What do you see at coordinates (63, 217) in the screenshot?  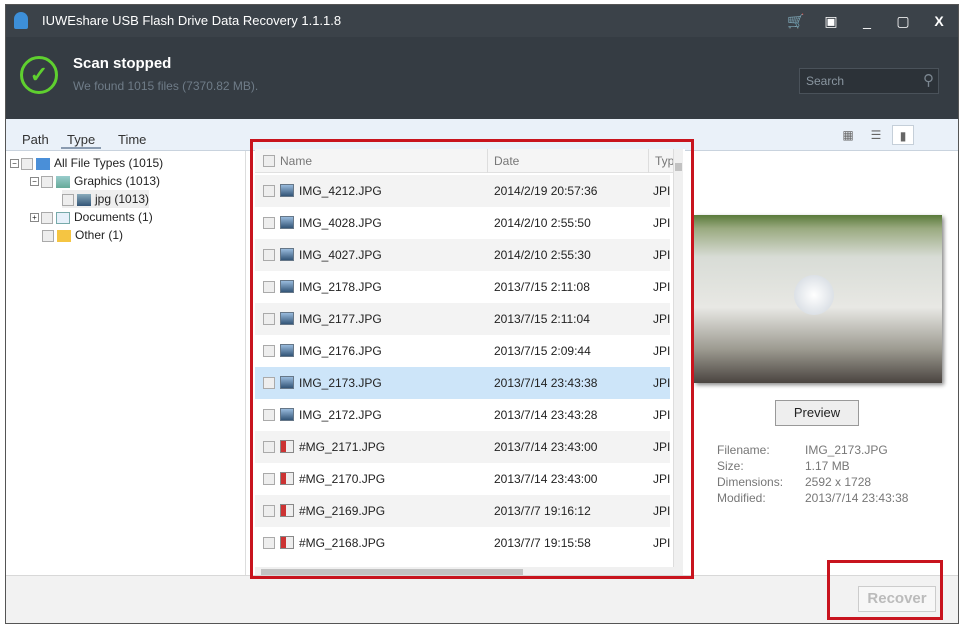 I see `document-icon` at bounding box center [63, 217].